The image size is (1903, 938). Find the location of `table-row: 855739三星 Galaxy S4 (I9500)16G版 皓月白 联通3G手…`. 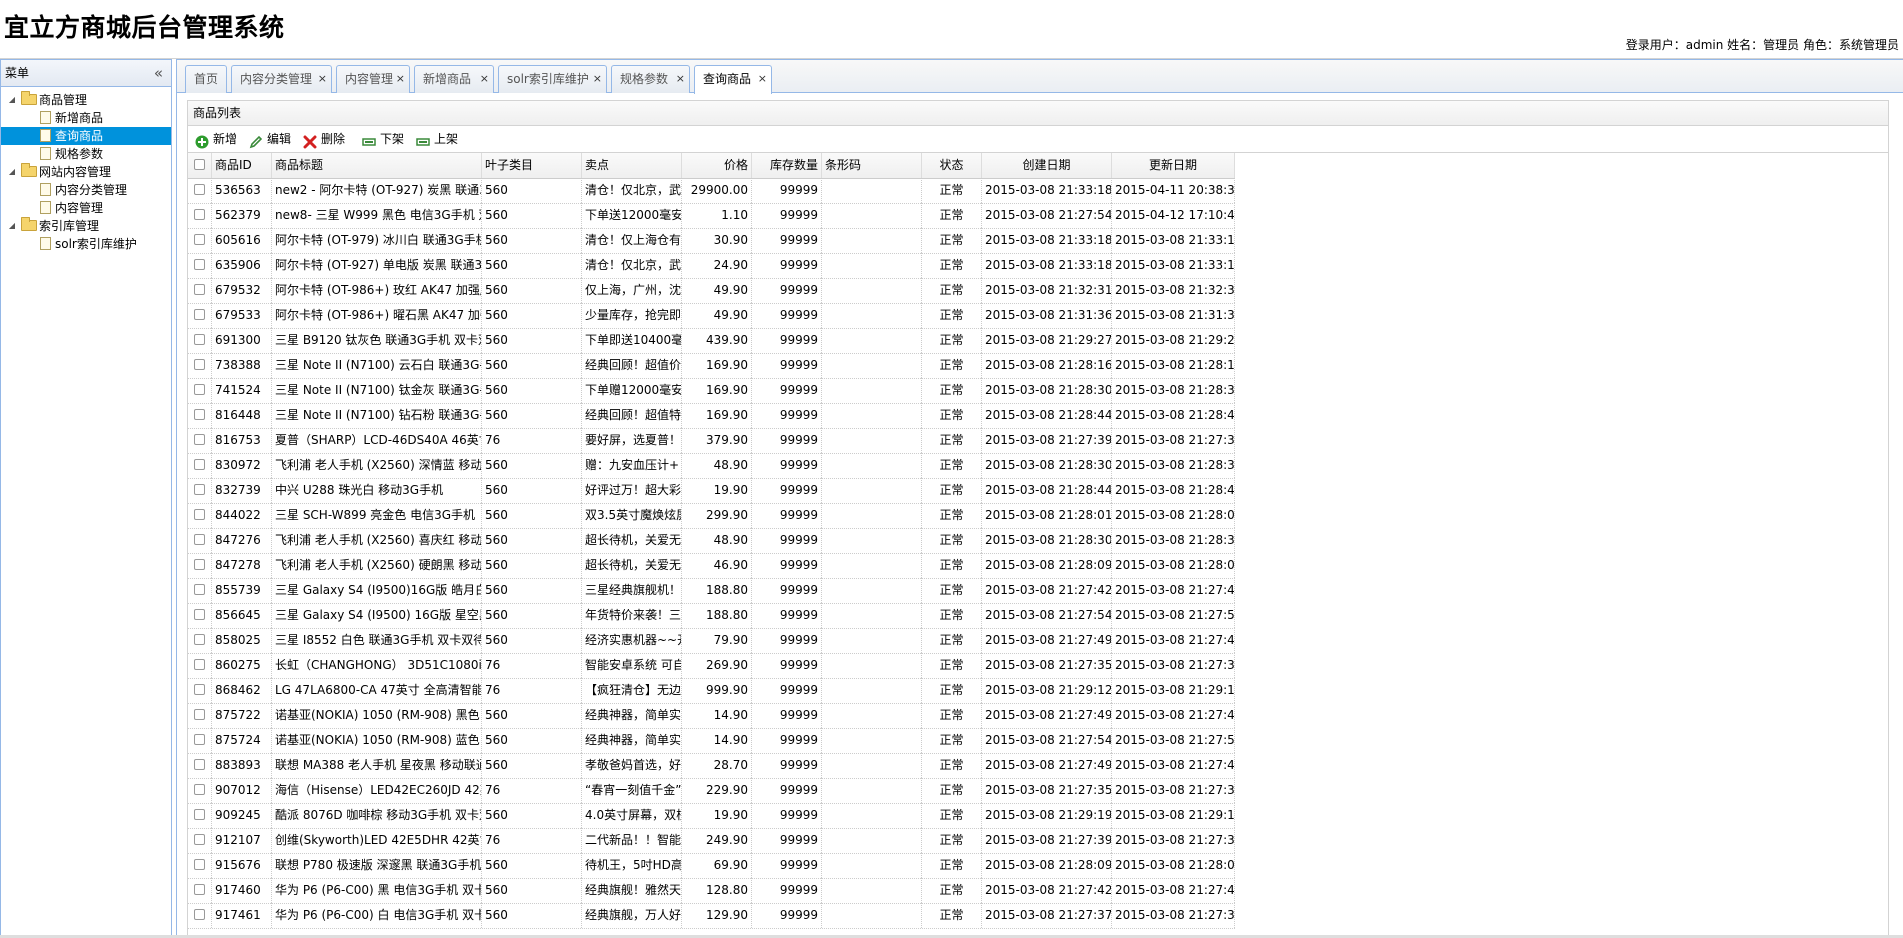

table-row: 855739三星 Galaxy S4 (I9500)16G版 皓月白 联通3G手… is located at coordinates (711, 591).